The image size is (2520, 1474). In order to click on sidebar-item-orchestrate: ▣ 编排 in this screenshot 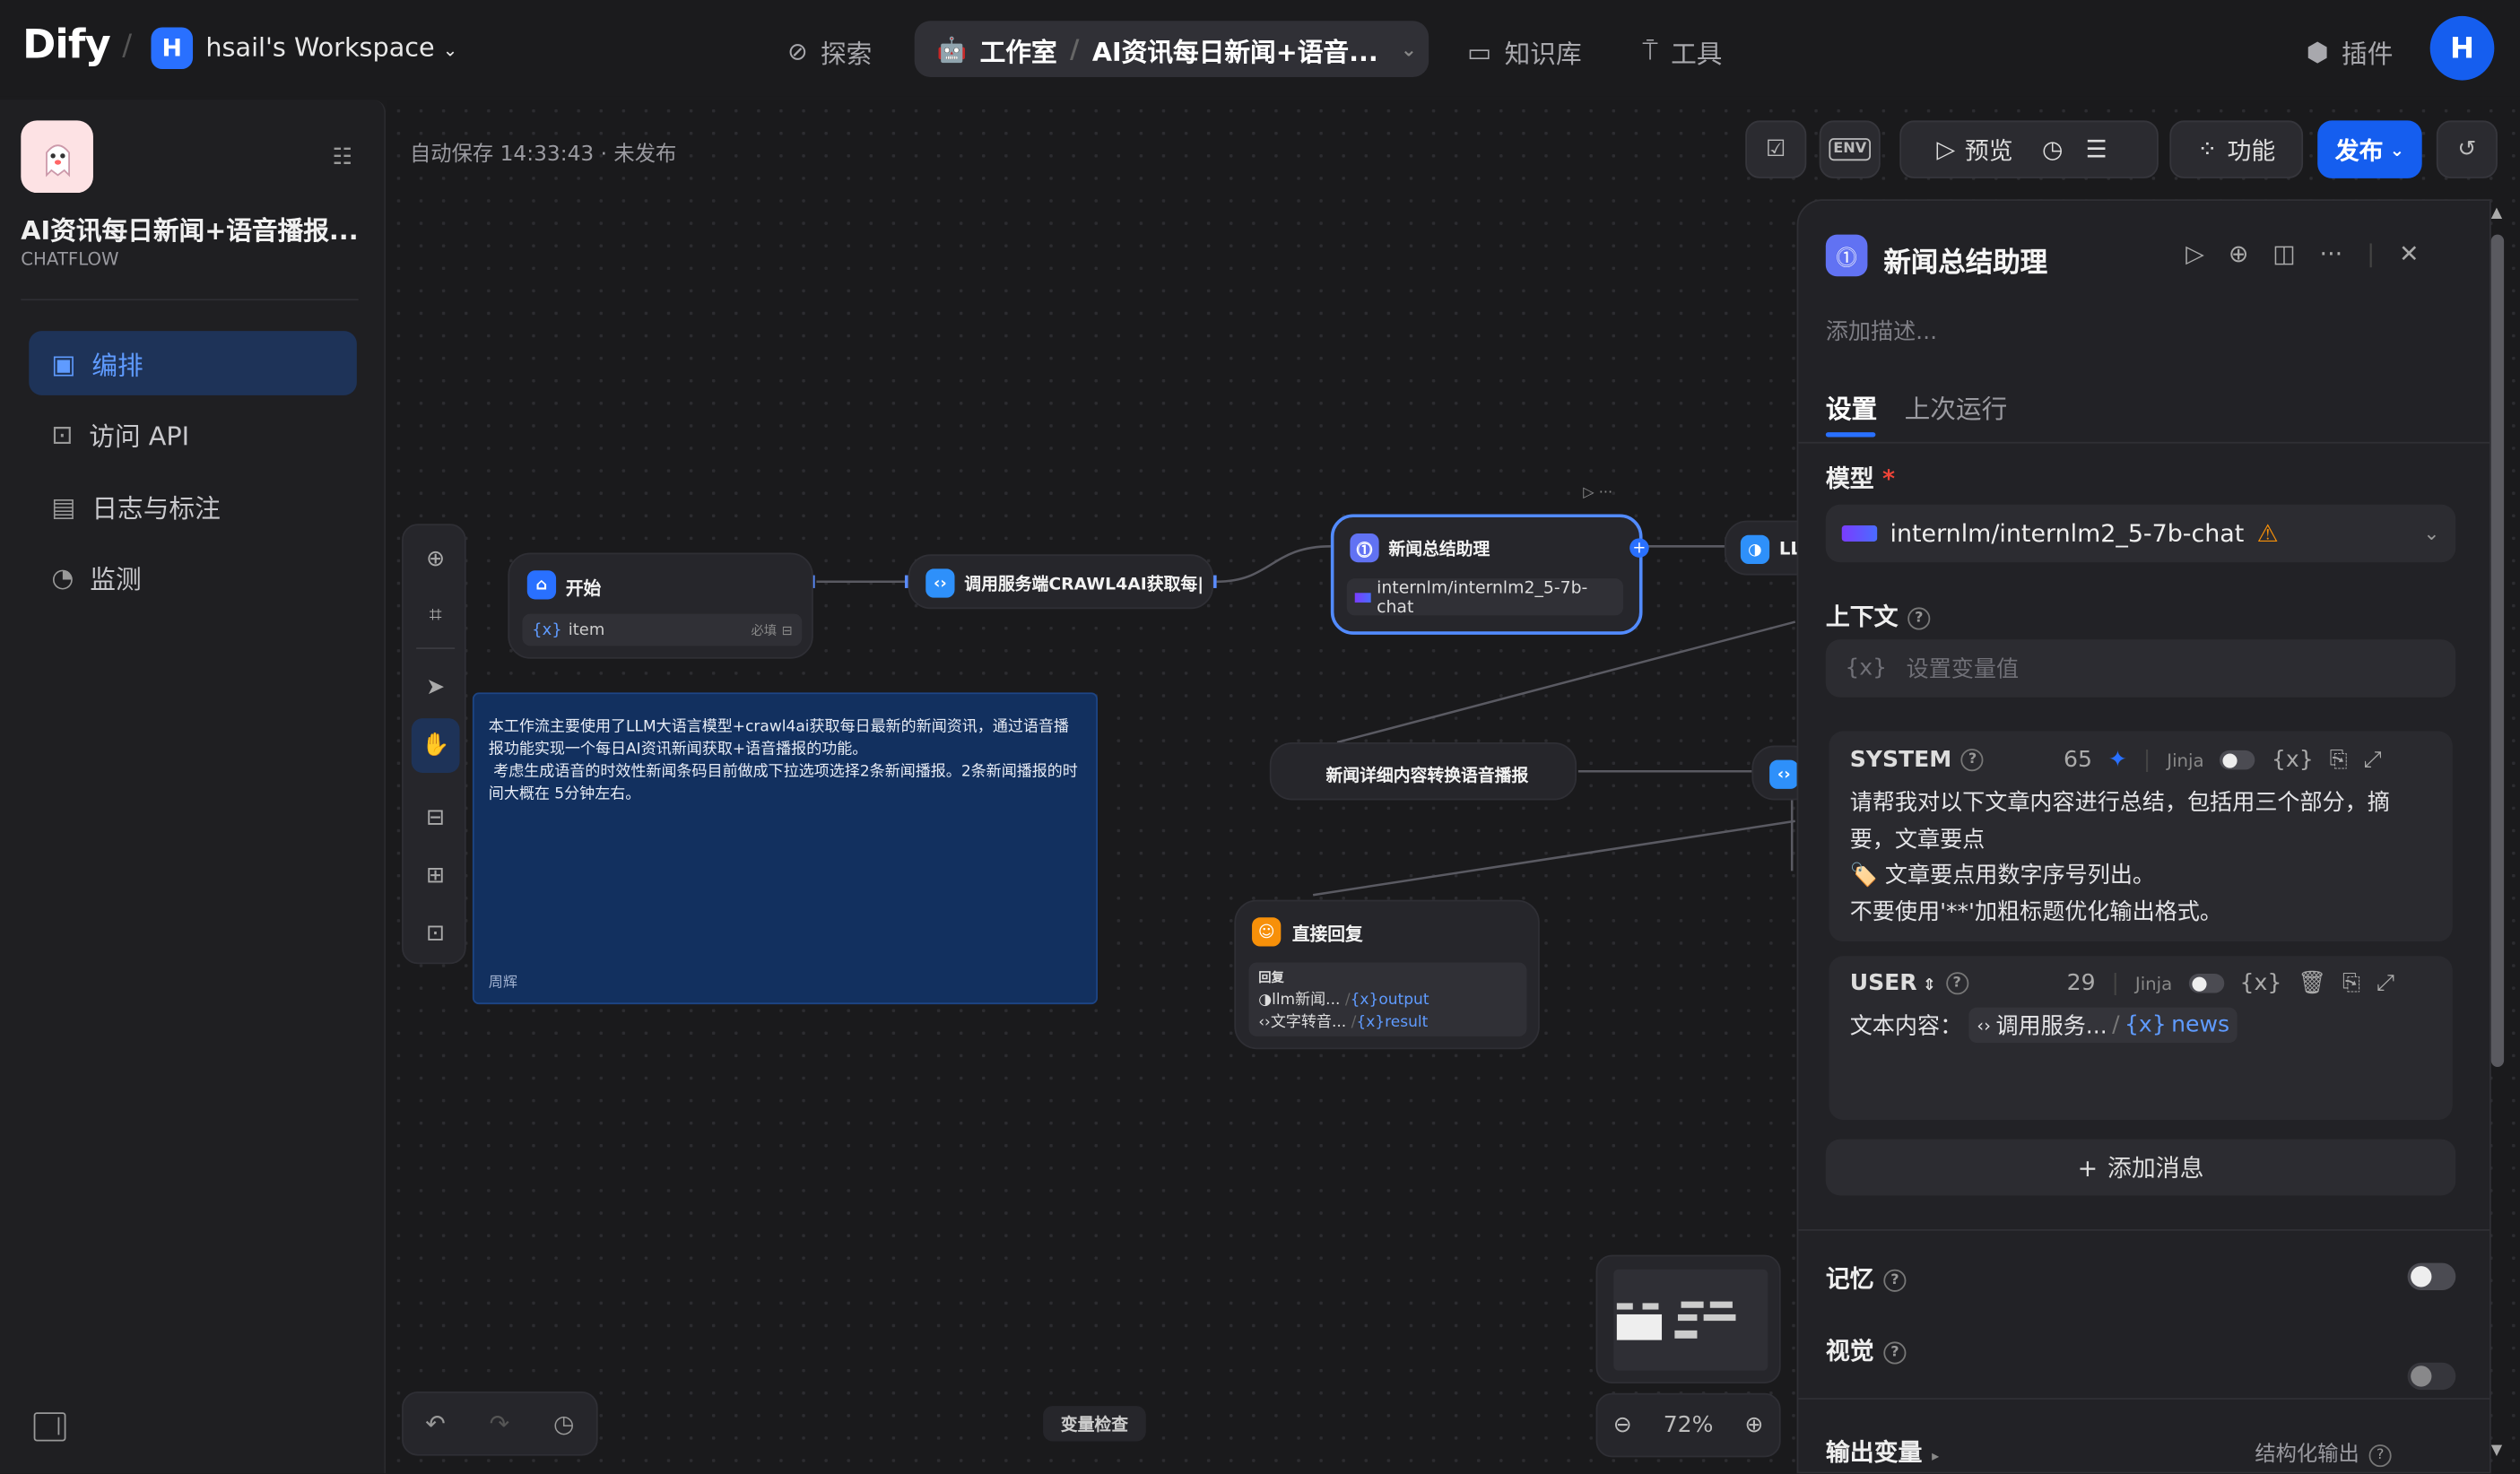, I will do `click(193, 363)`.